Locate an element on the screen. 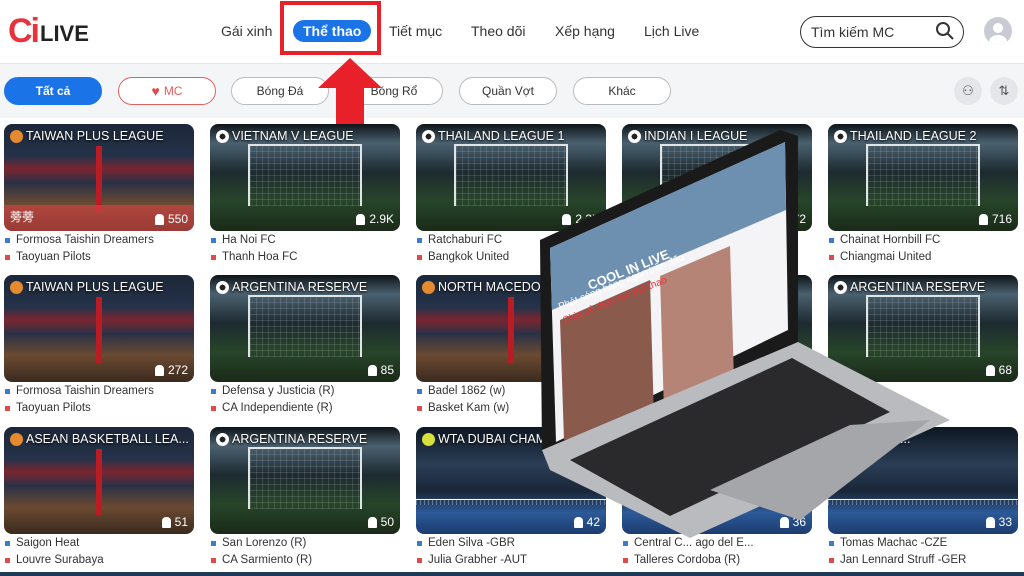  stream-thumbnail: 蒡蒡 TAIWAN PLUS LEAGUE 550 is located at coordinates (99, 177).